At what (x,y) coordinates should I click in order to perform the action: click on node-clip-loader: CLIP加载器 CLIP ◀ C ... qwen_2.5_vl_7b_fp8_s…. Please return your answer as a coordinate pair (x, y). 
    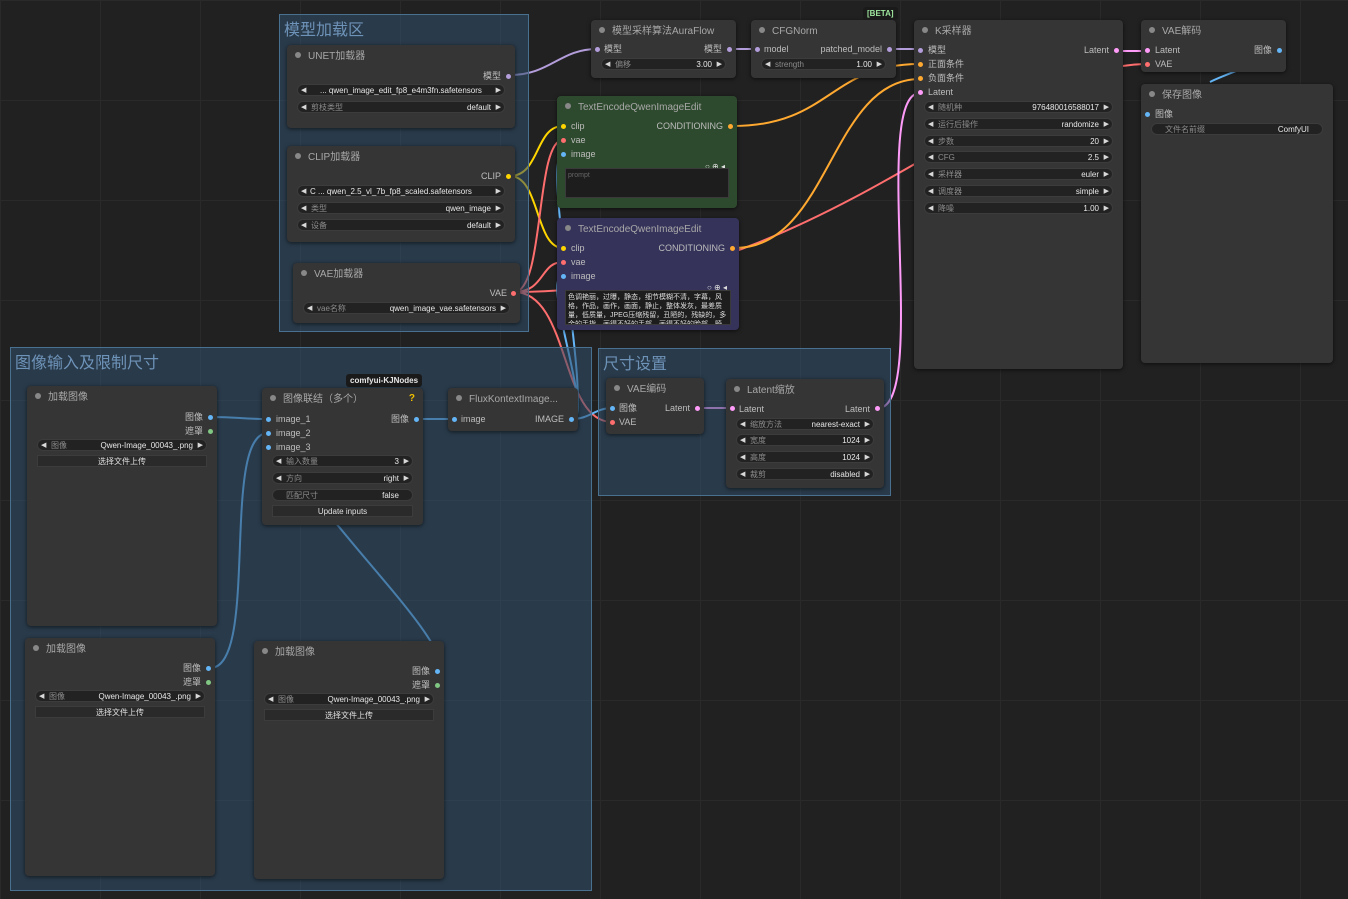
    Looking at the image, I should click on (401, 194).